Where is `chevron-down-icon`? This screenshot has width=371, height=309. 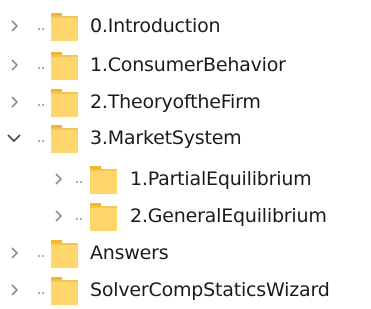
chevron-down-icon is located at coordinates (14, 138).